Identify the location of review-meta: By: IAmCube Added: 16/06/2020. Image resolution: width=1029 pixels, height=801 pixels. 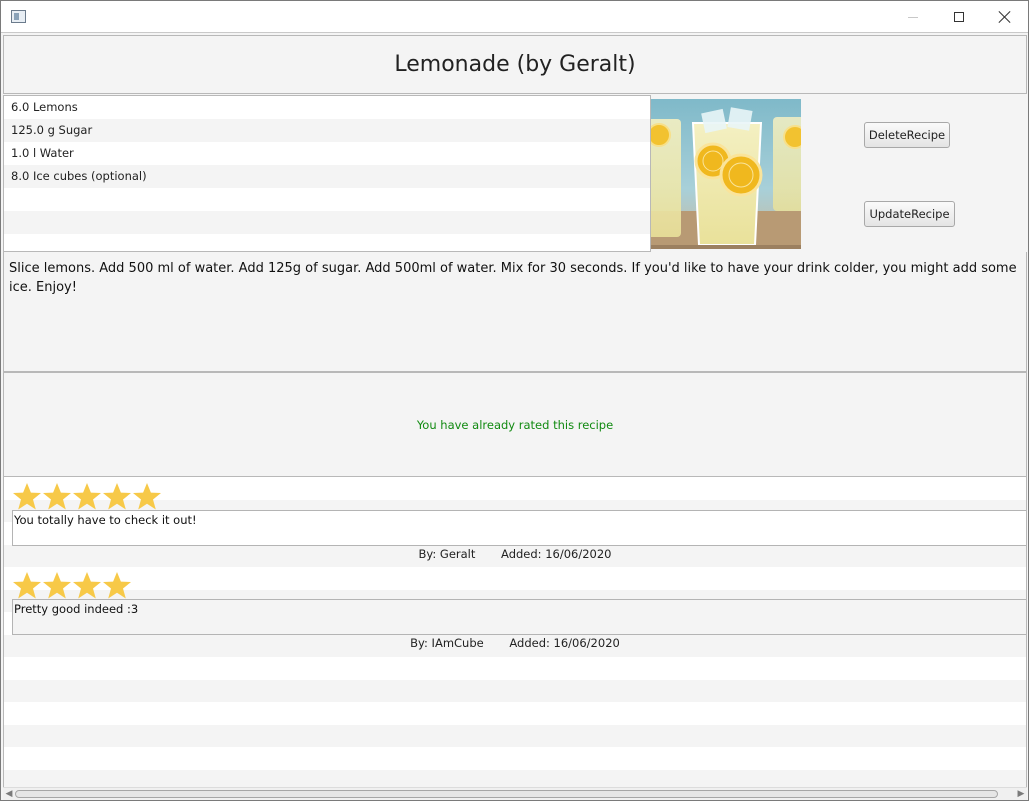
(515, 643).